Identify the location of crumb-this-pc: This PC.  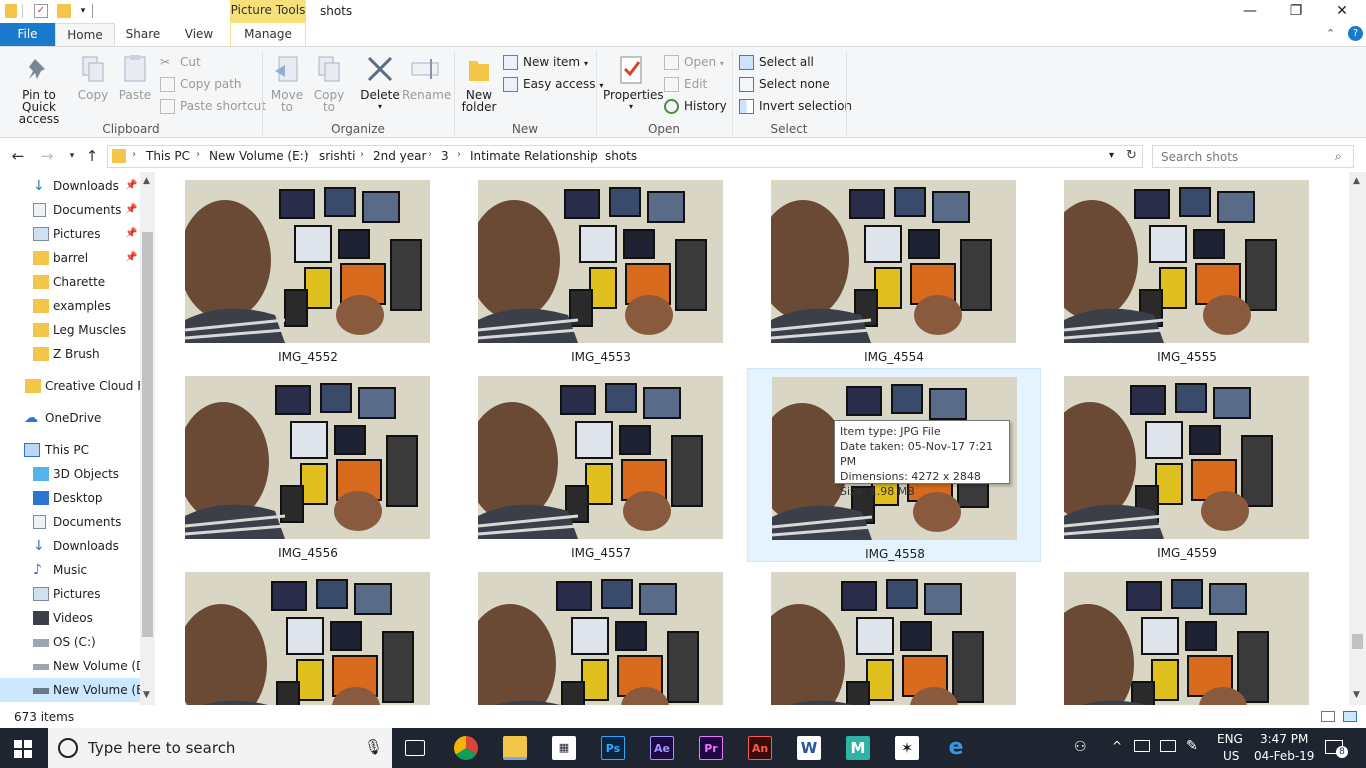
(168, 156).